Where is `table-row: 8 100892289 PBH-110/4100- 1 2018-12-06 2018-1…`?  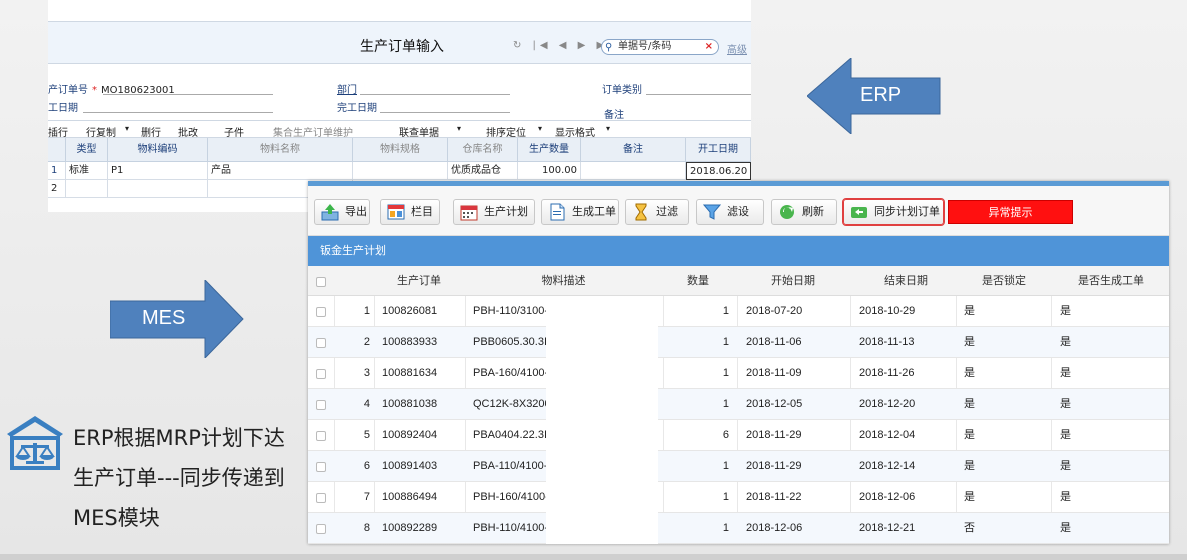 table-row: 8 100892289 PBH-110/4100- 1 2018-12-06 2018-1… is located at coordinates (738, 528).